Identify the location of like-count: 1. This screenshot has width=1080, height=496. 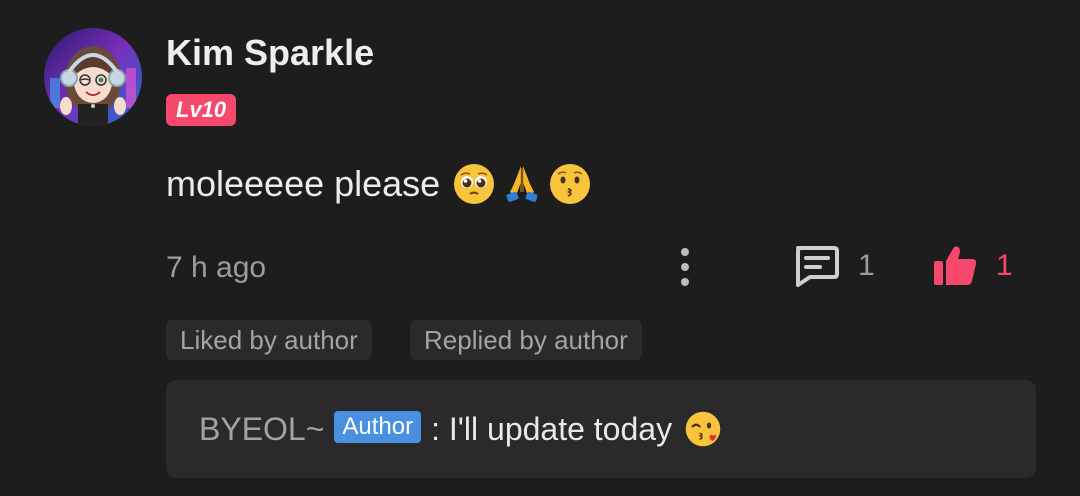
(1004, 265).